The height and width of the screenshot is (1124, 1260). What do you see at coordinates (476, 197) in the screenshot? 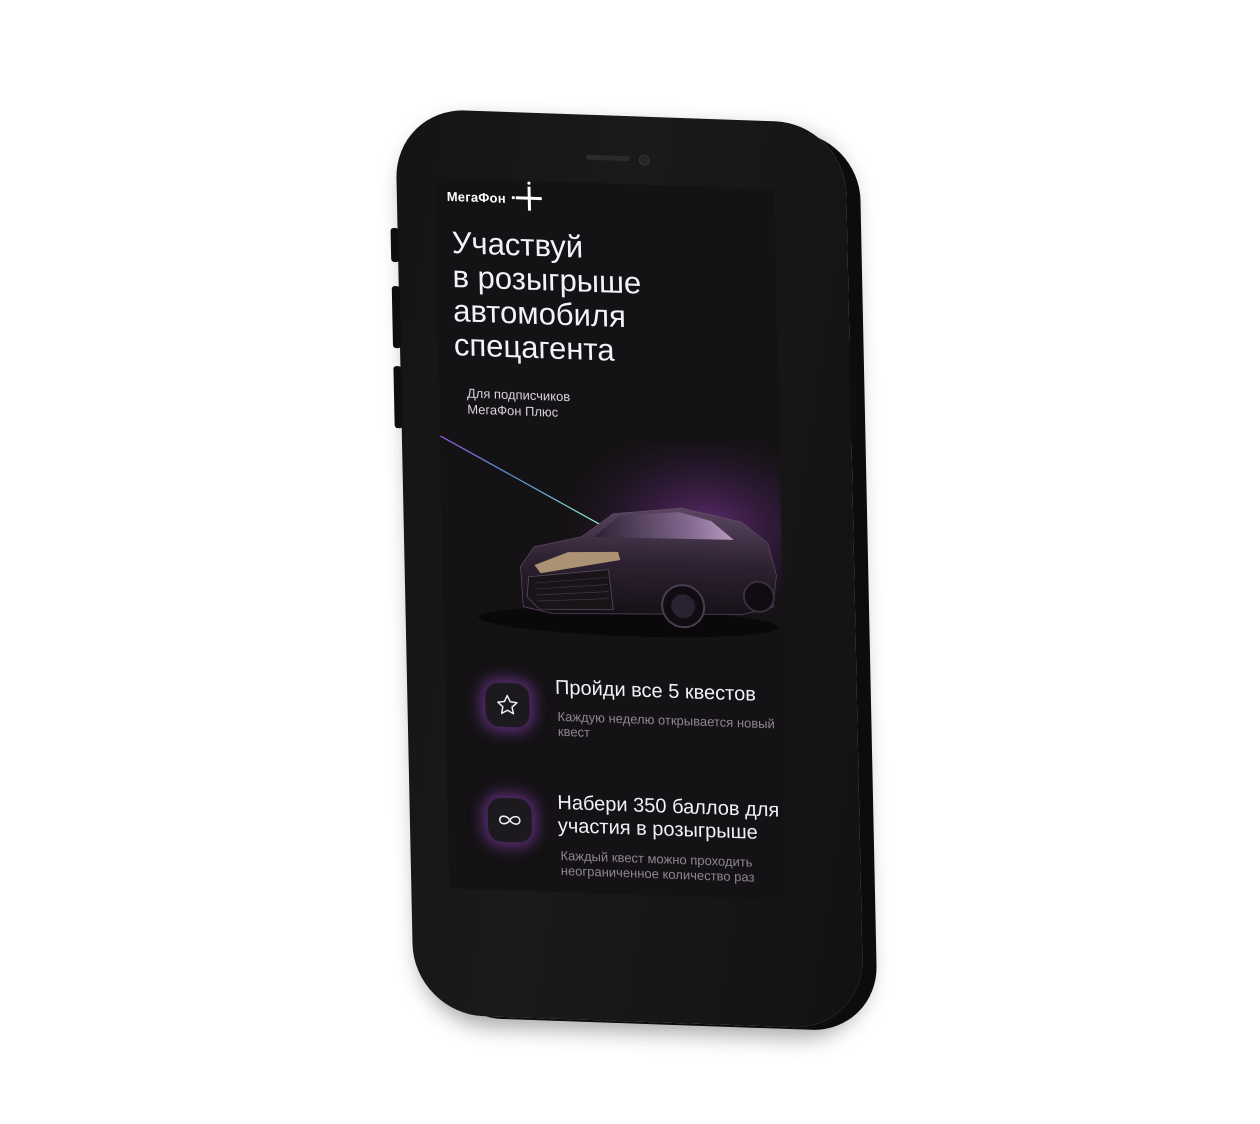
I see `logo-text: МегаФон` at bounding box center [476, 197].